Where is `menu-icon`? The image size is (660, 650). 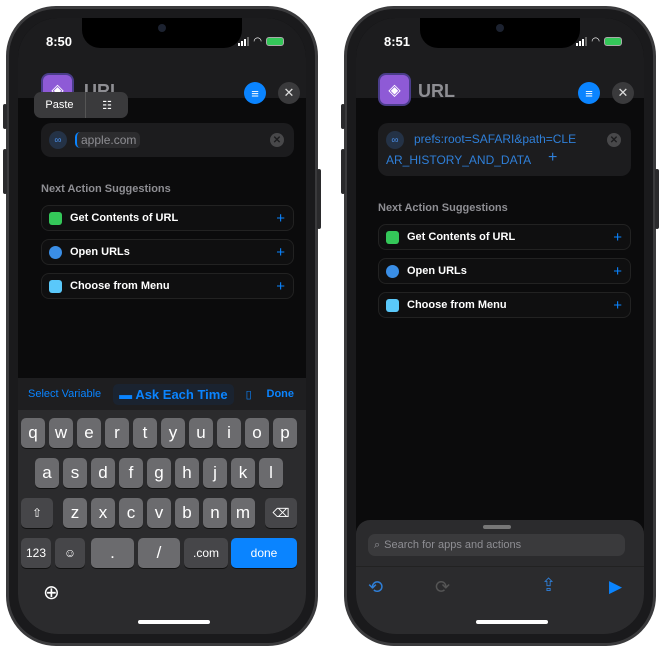 menu-icon is located at coordinates (55, 286).